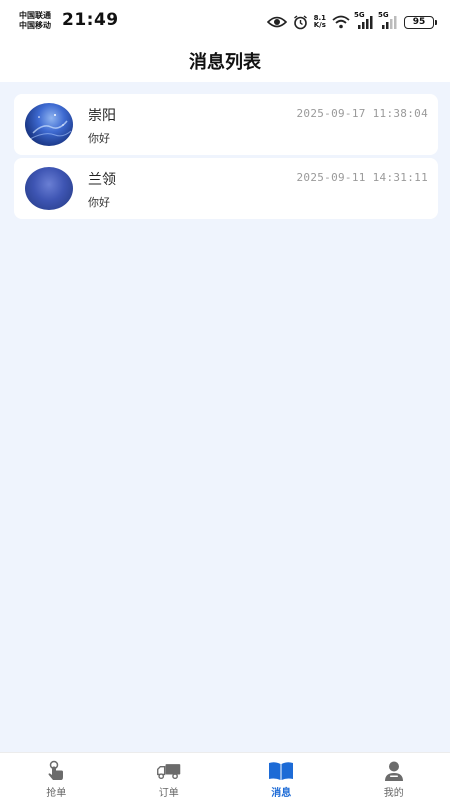  I want to click on tab-mine: 我的, so click(394, 776).